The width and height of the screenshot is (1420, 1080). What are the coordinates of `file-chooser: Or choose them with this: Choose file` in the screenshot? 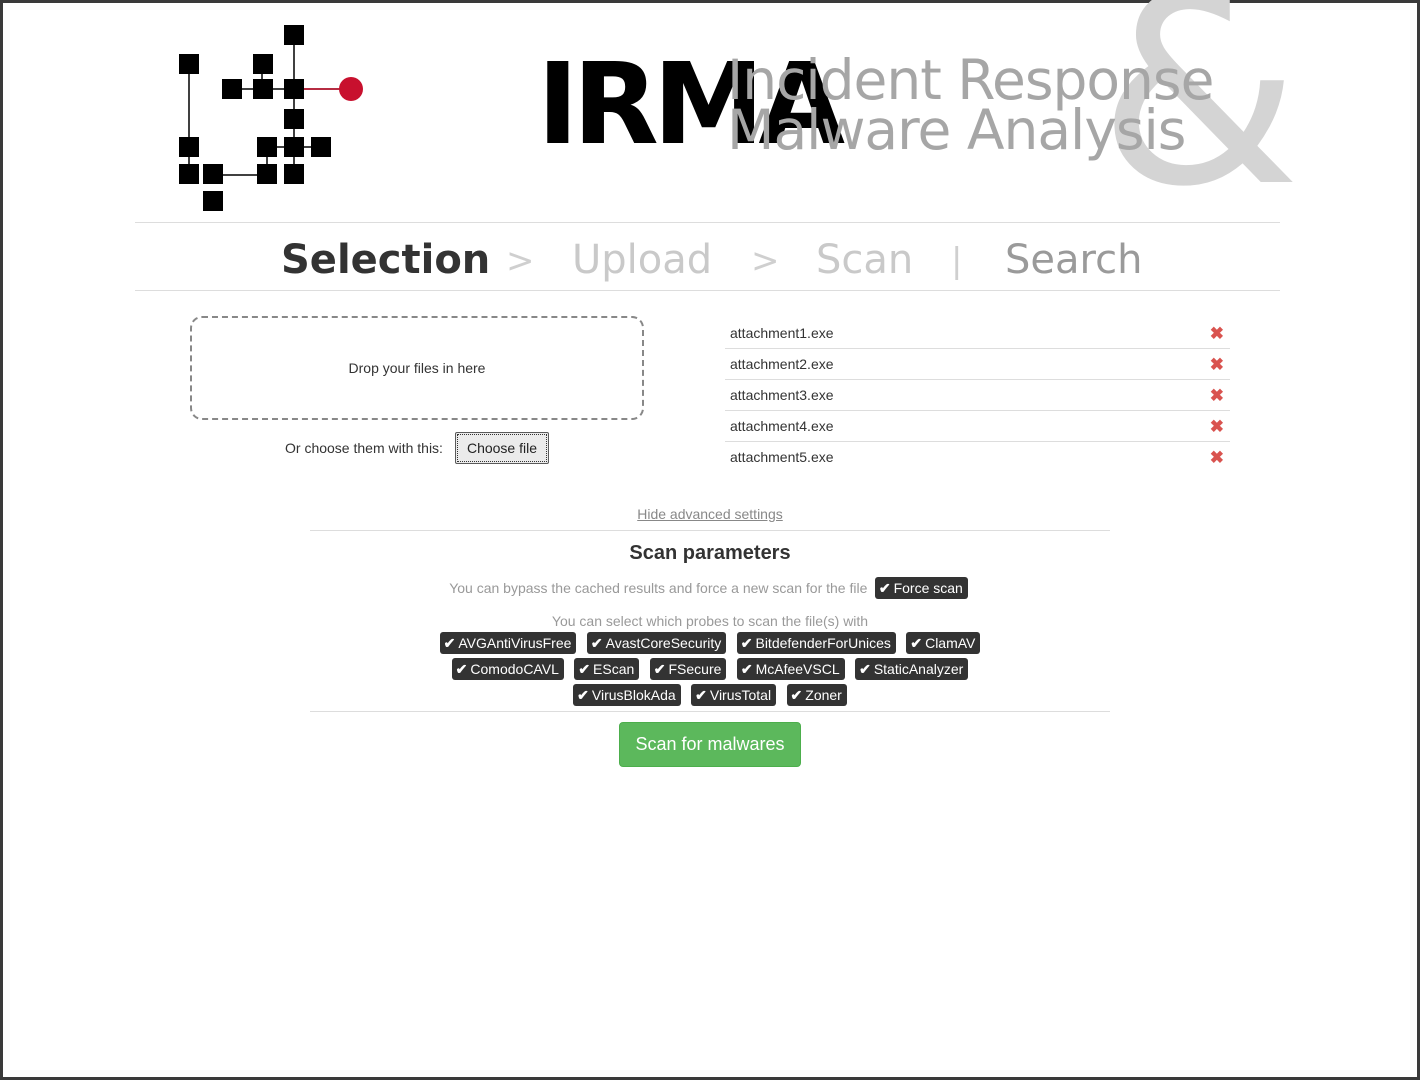 It's located at (417, 448).